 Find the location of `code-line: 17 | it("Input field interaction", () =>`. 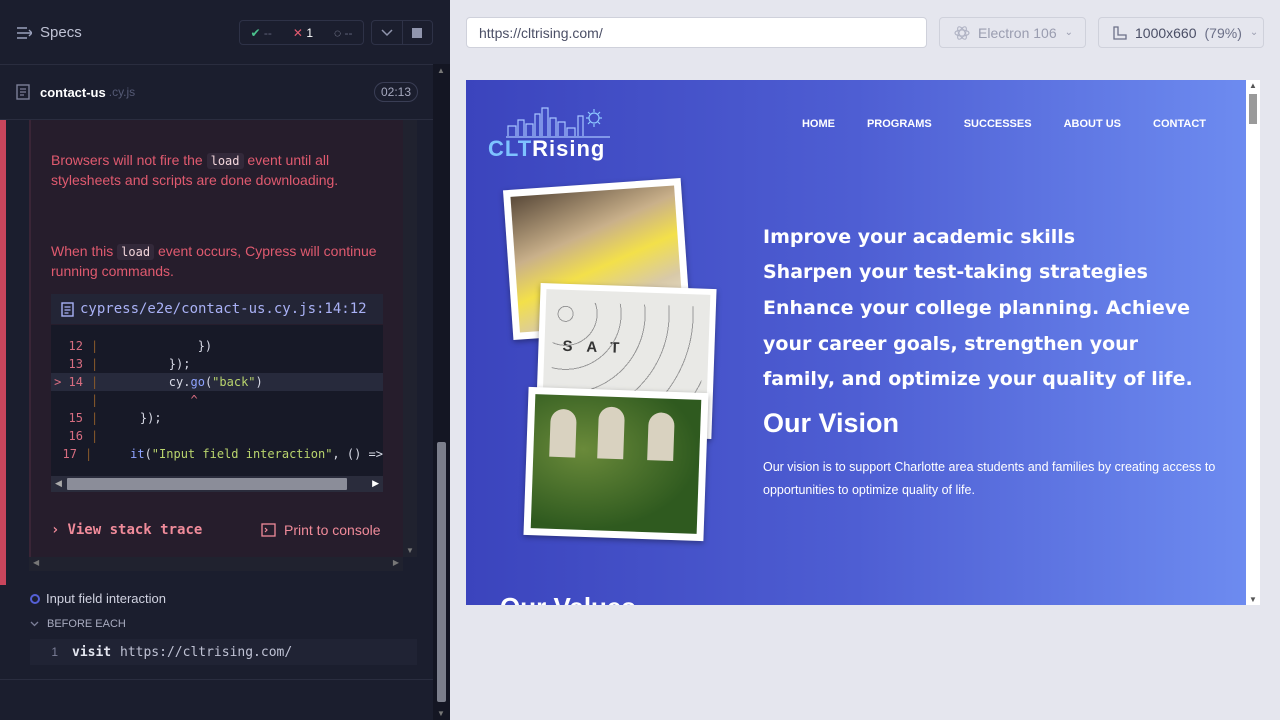

code-line: 17 | it("Input field interaction", () => is located at coordinates (222, 454).